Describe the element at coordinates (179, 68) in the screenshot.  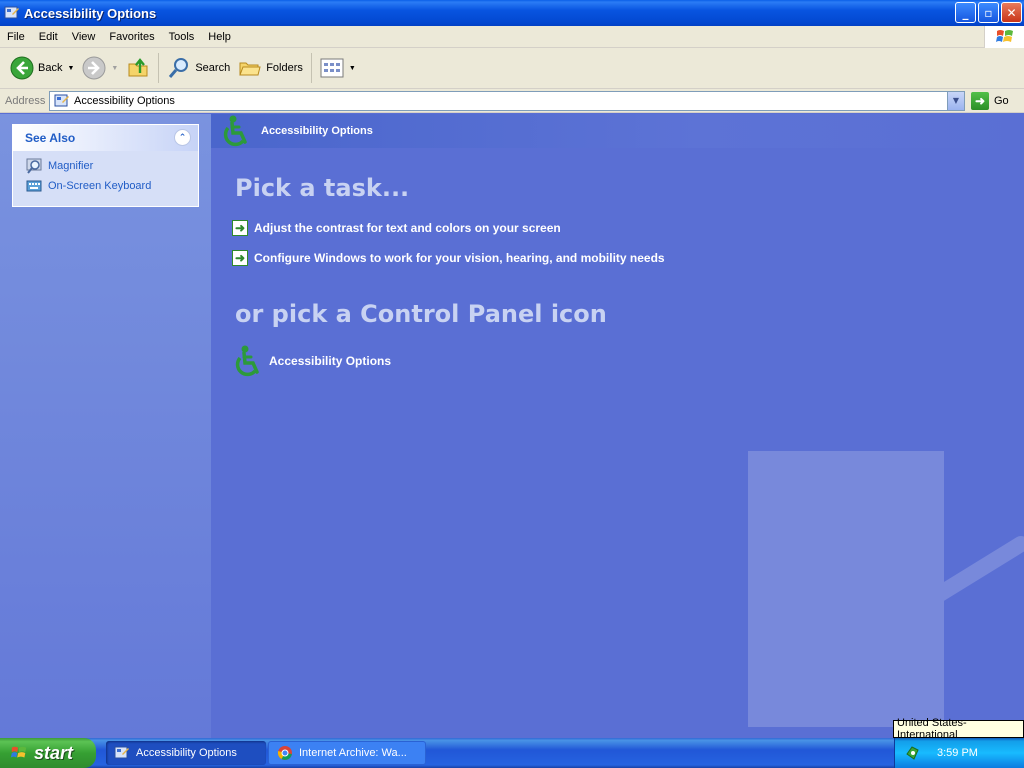
I see `search-icon` at that location.